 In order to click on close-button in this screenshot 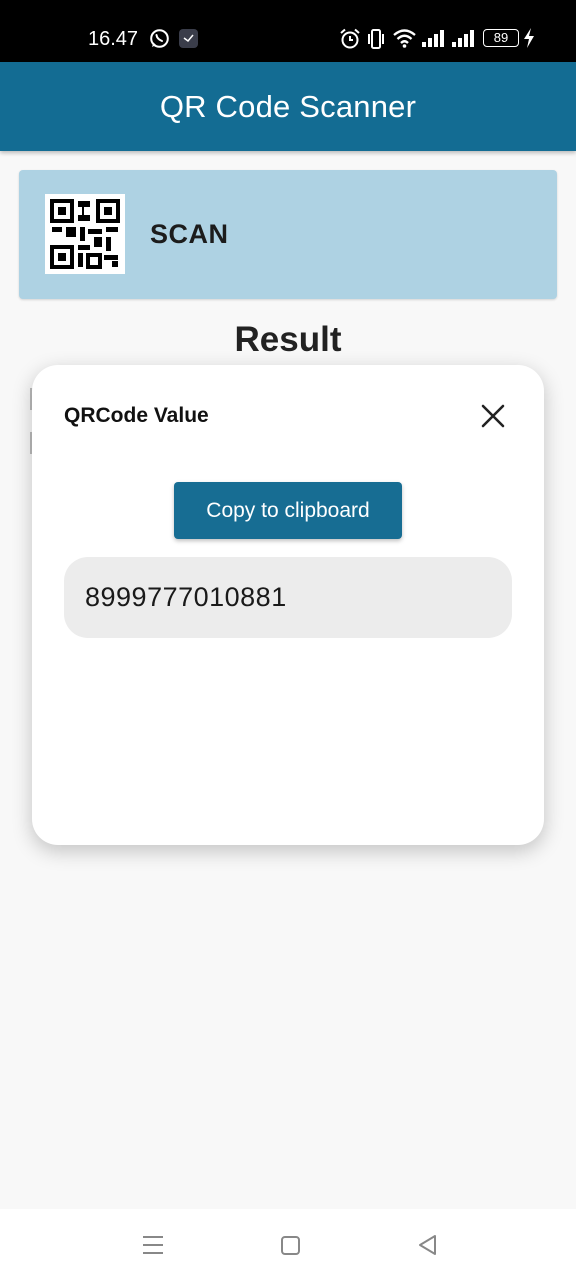, I will do `click(493, 416)`.